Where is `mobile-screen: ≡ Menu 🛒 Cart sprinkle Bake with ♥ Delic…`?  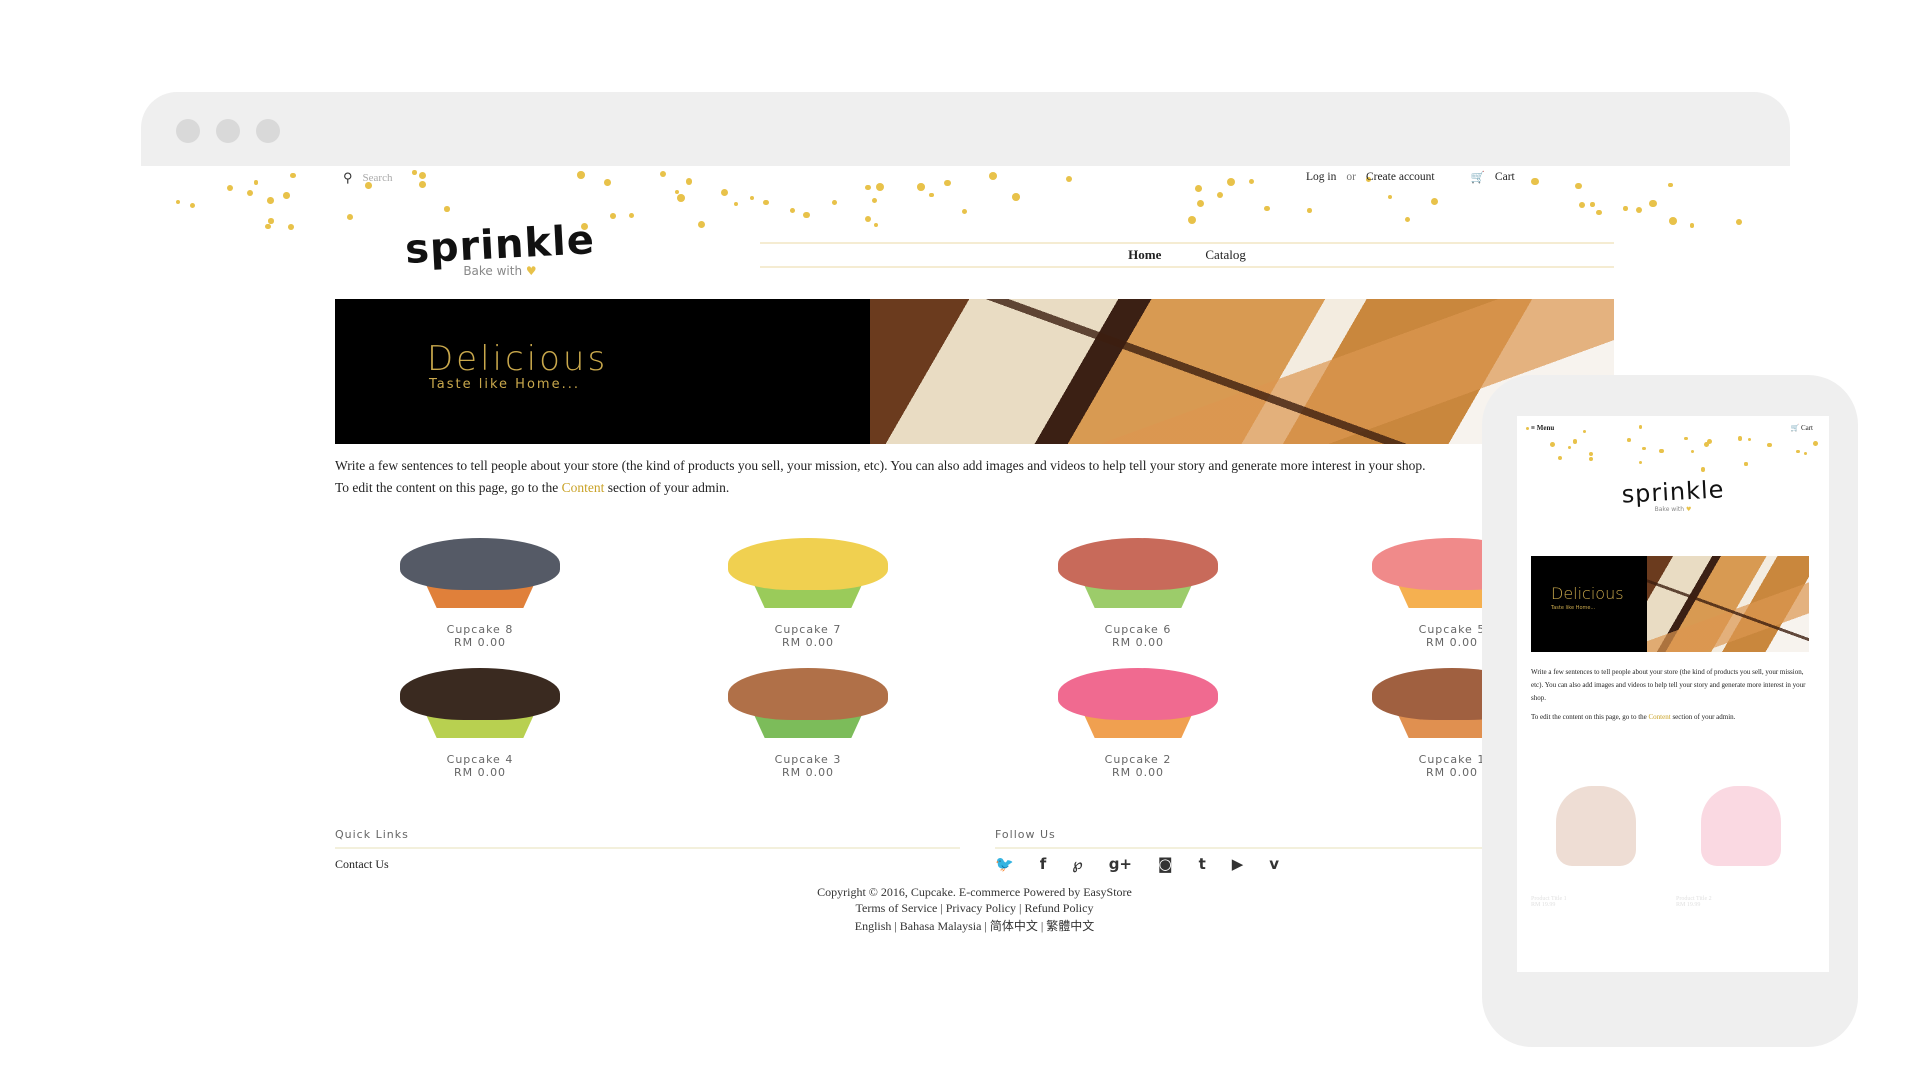
mobile-screen: ≡ Menu 🛒 Cart sprinkle Bake with ♥ Delic… is located at coordinates (1673, 694).